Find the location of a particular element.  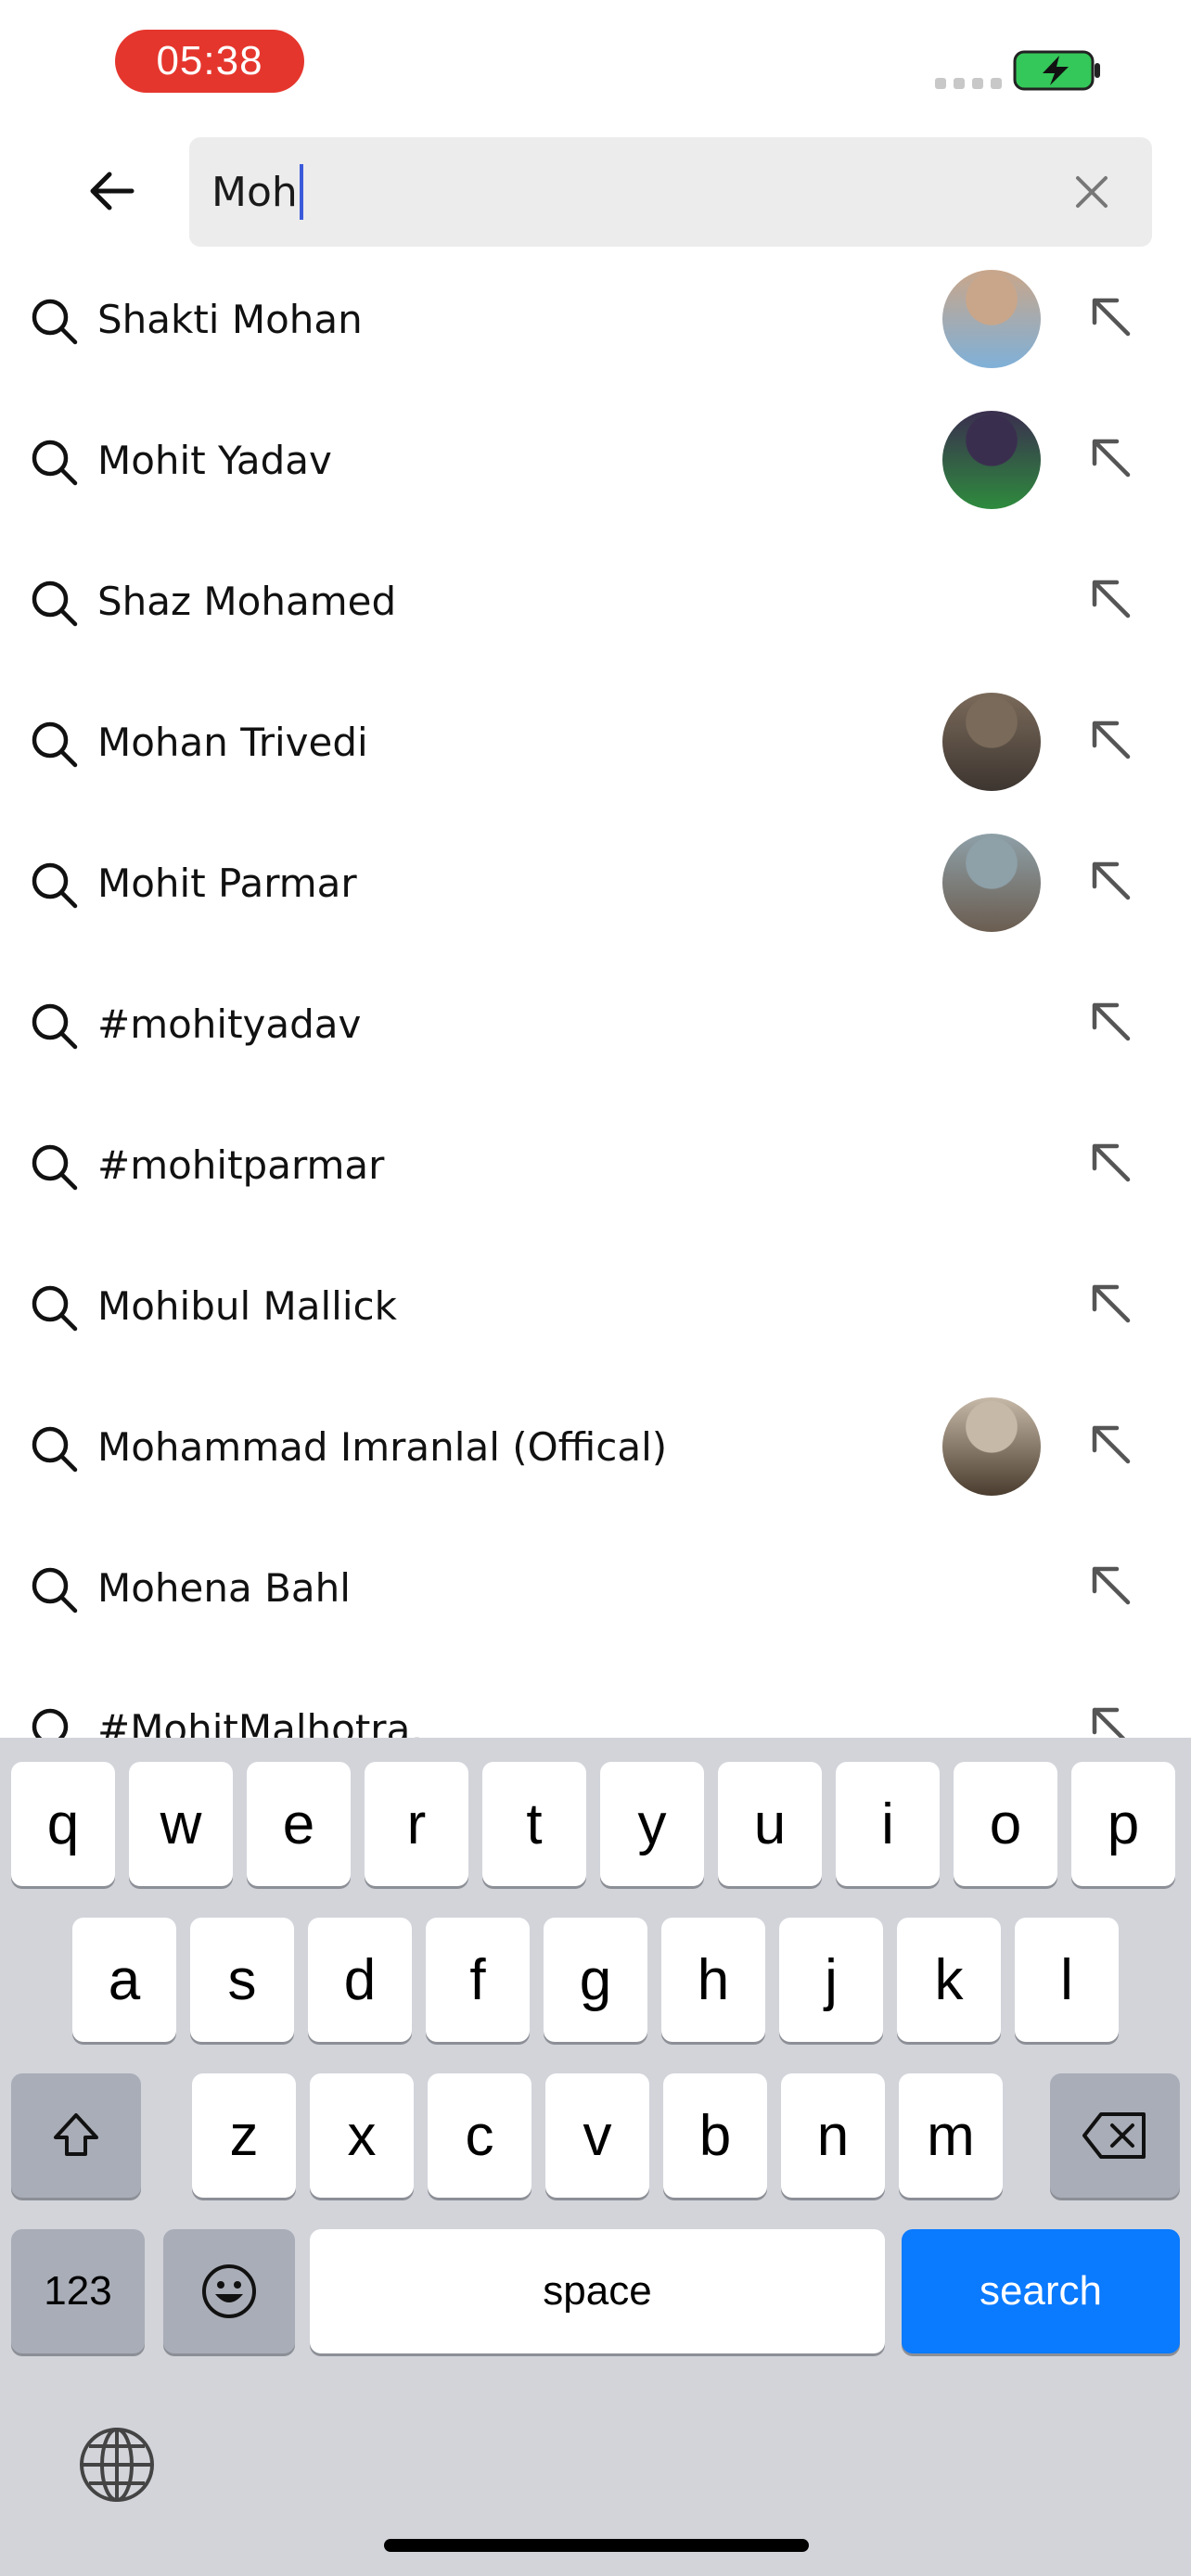

suggestion-label: Mohan Trivedi is located at coordinates (232, 742).